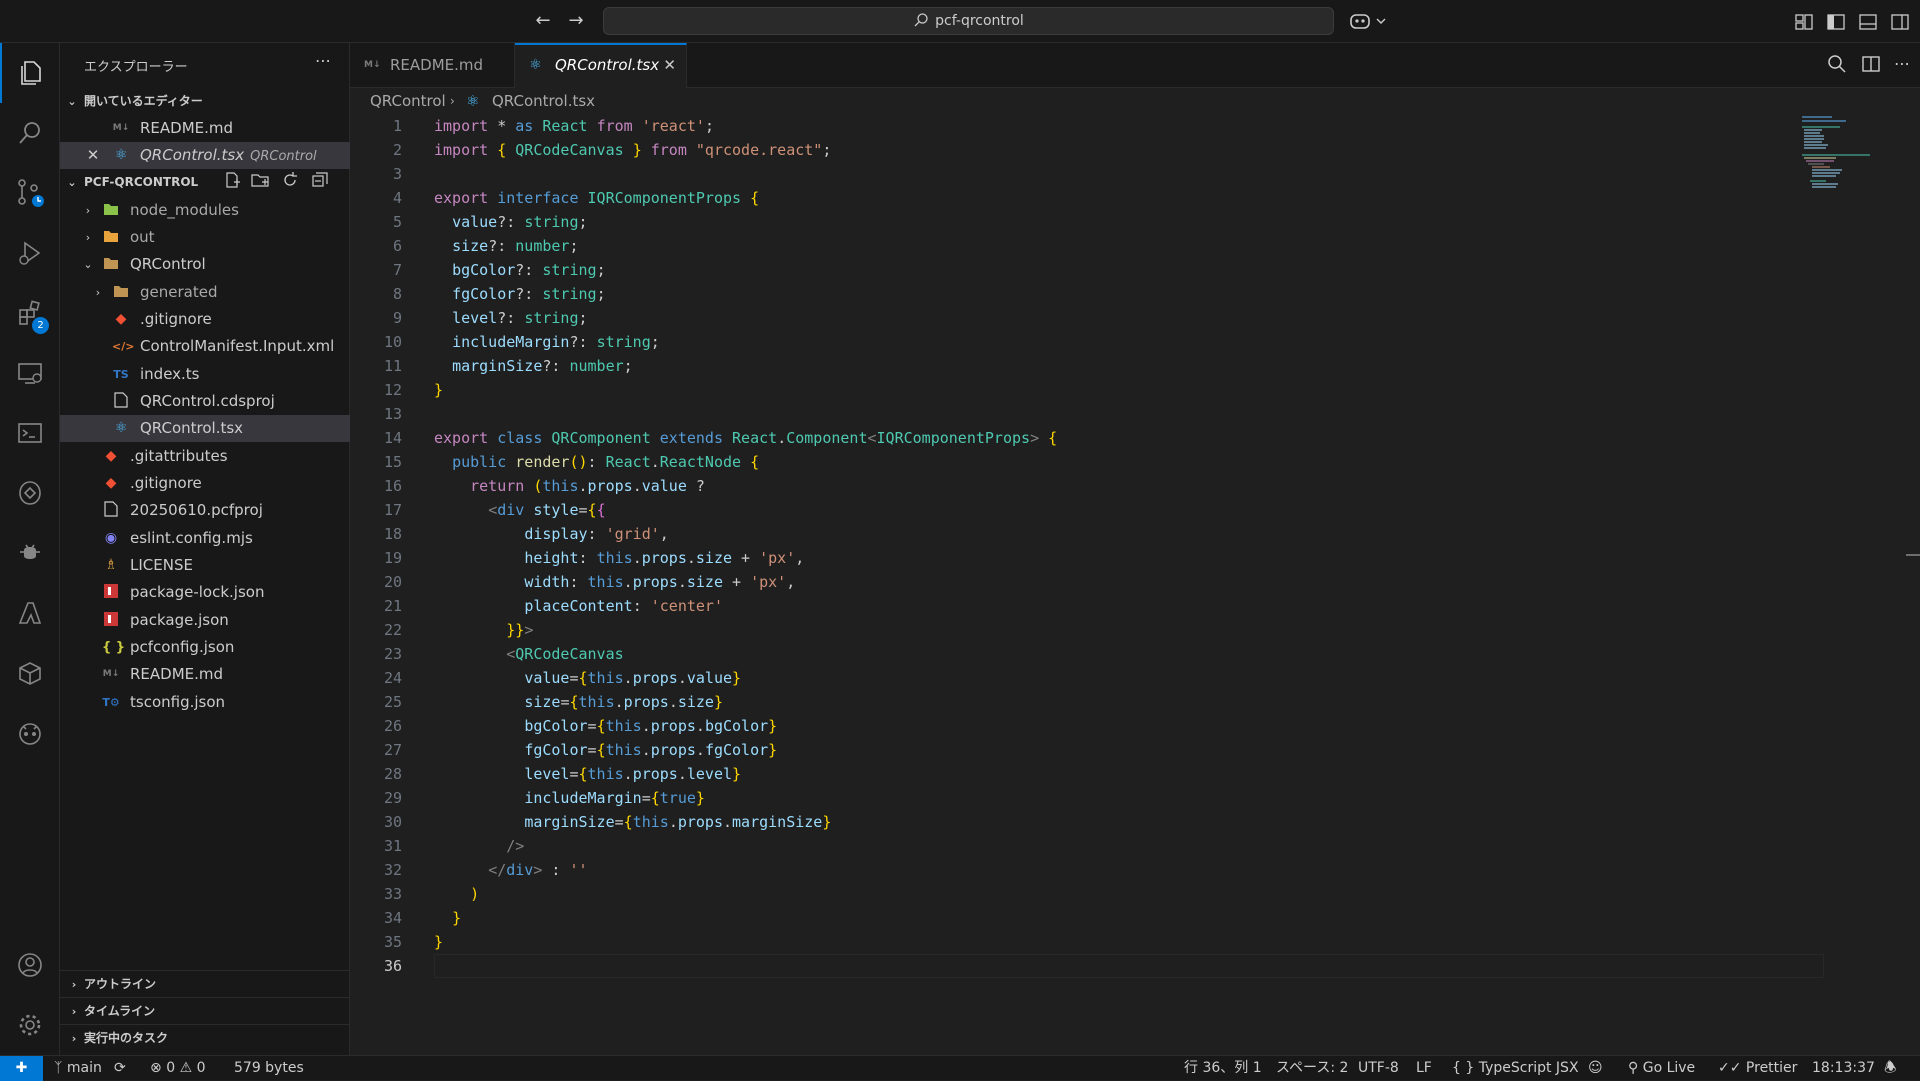 This screenshot has width=1920, height=1081. What do you see at coordinates (569, 486) in the screenshot?
I see `code-line: return (this.props.value ?` at bounding box center [569, 486].